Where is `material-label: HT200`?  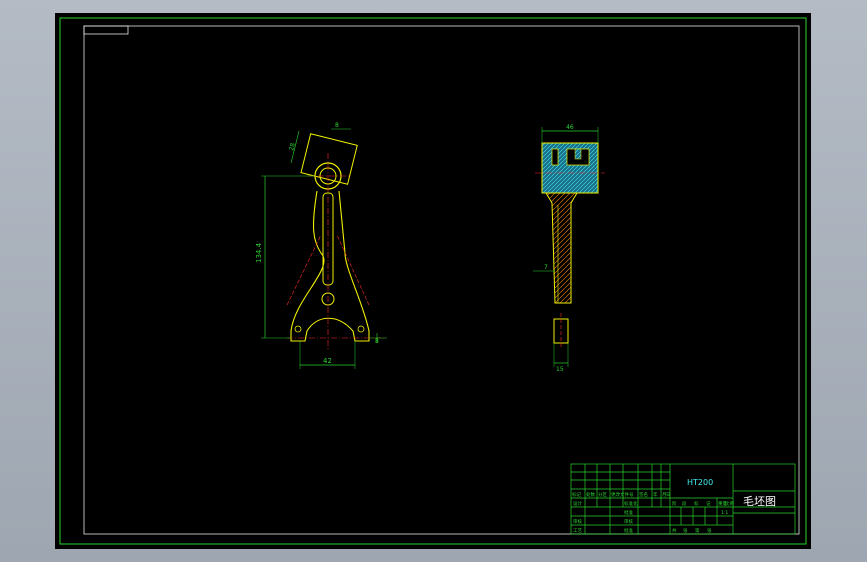
material-label: HT200 is located at coordinates (700, 482).